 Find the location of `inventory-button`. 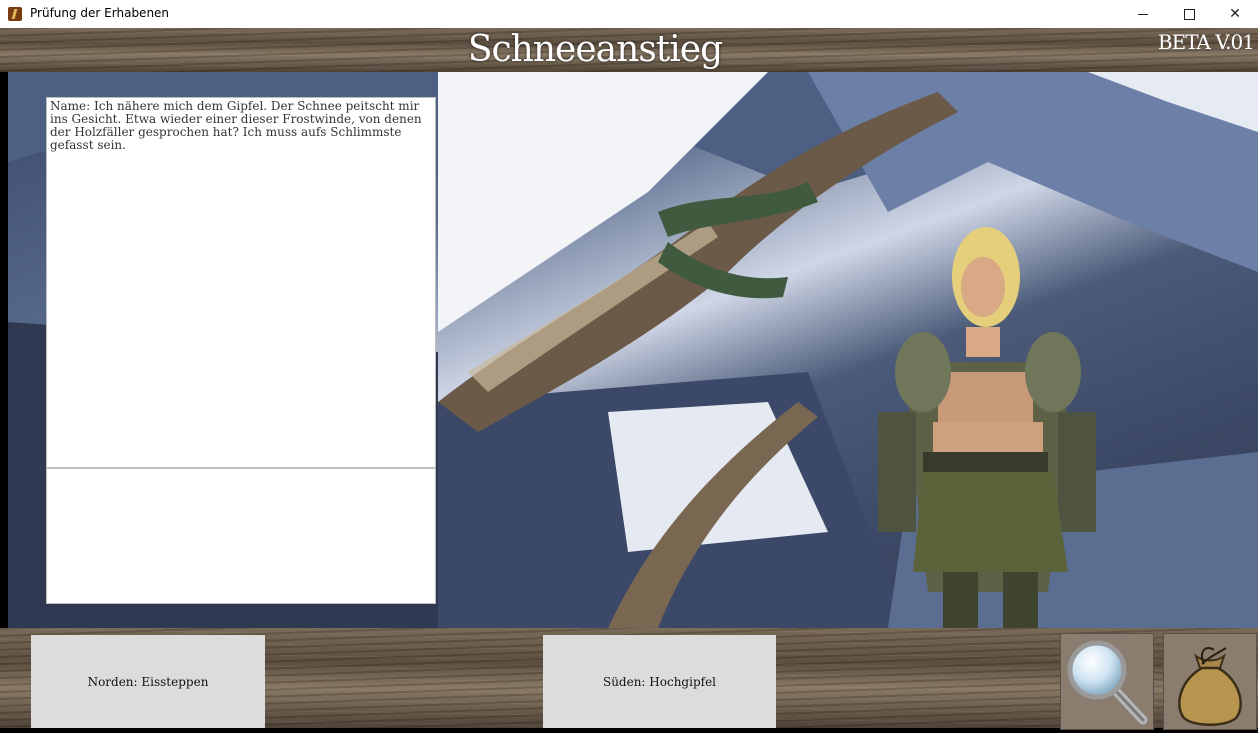

inventory-button is located at coordinates (1210, 681).